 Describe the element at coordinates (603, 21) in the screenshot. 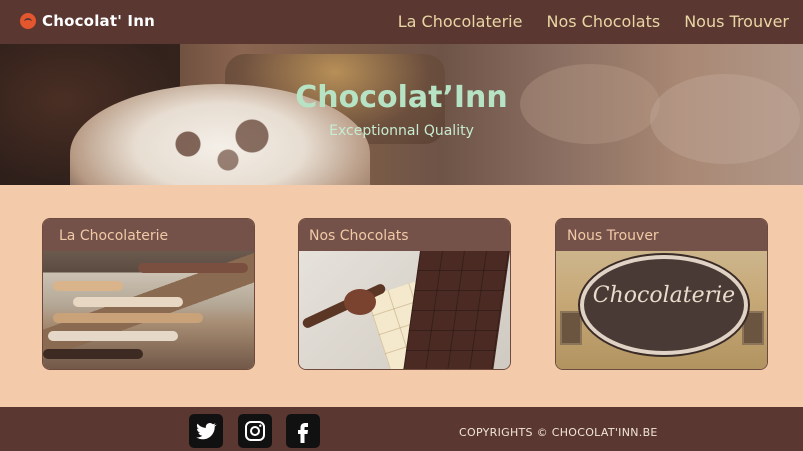

I see `nav-link-nos-chocolats: Nos Chocolats` at that location.